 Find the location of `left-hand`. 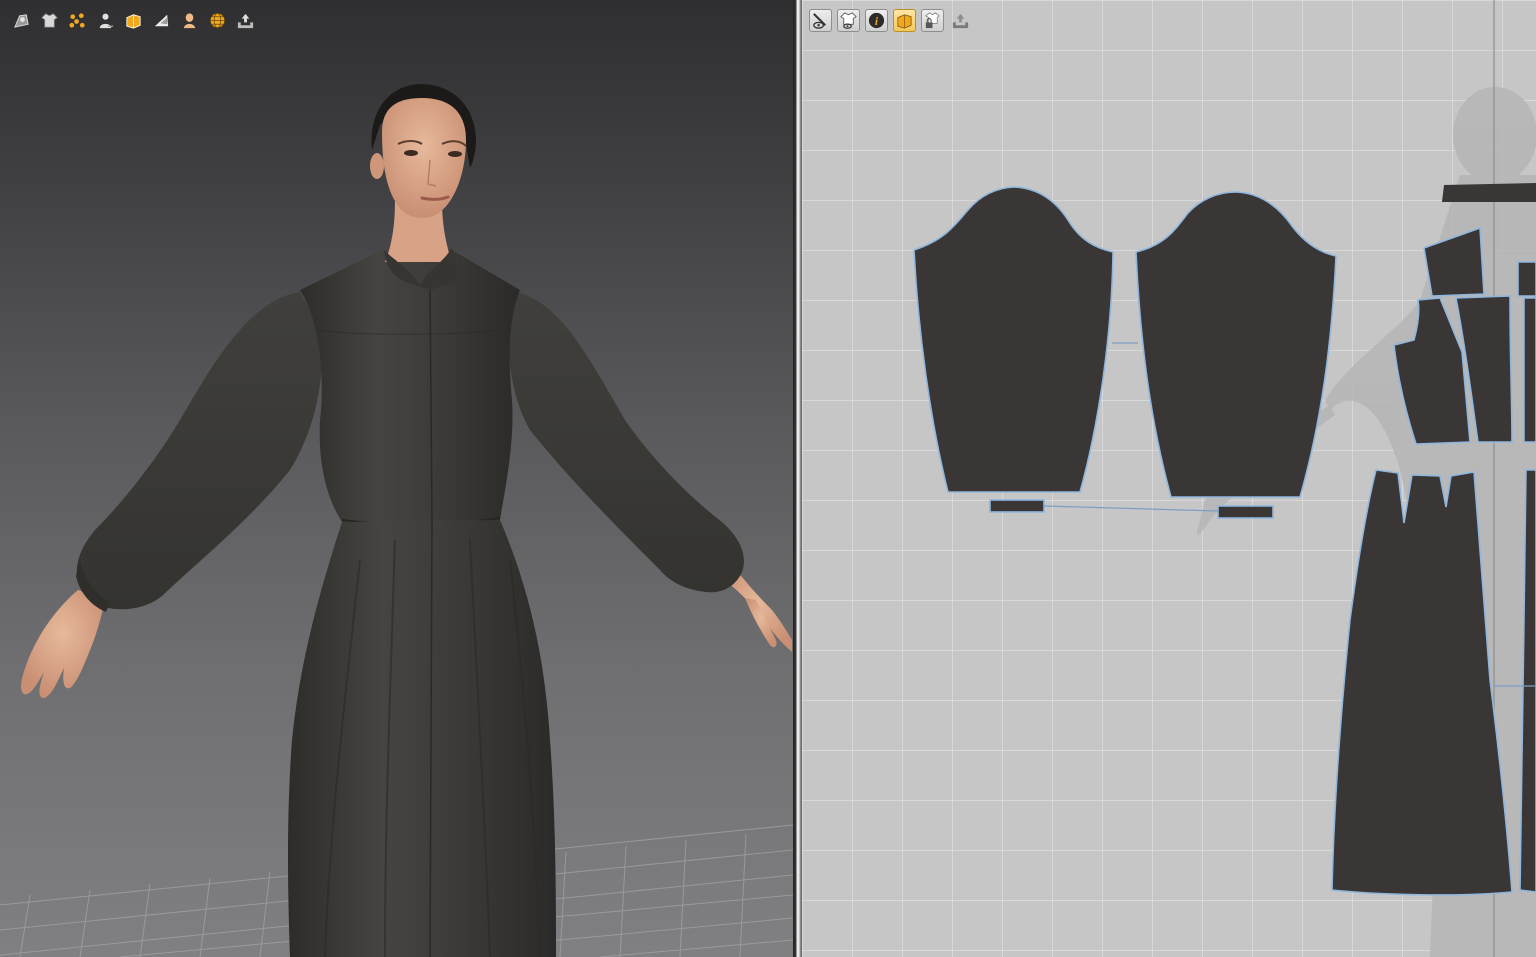

left-hand is located at coordinates (62, 644).